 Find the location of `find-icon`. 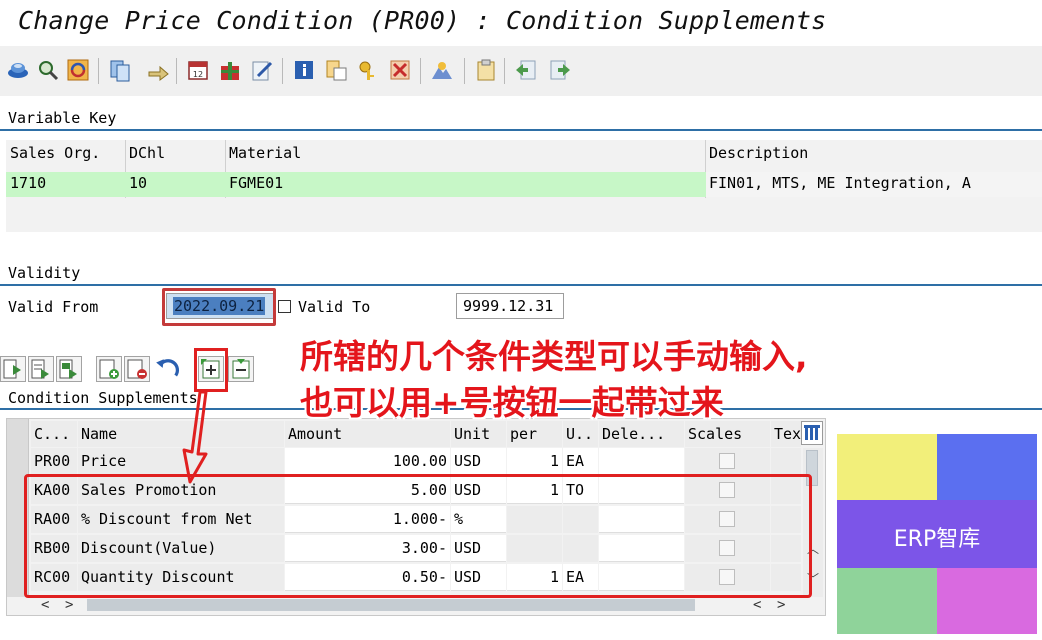

find-icon is located at coordinates (48, 70).